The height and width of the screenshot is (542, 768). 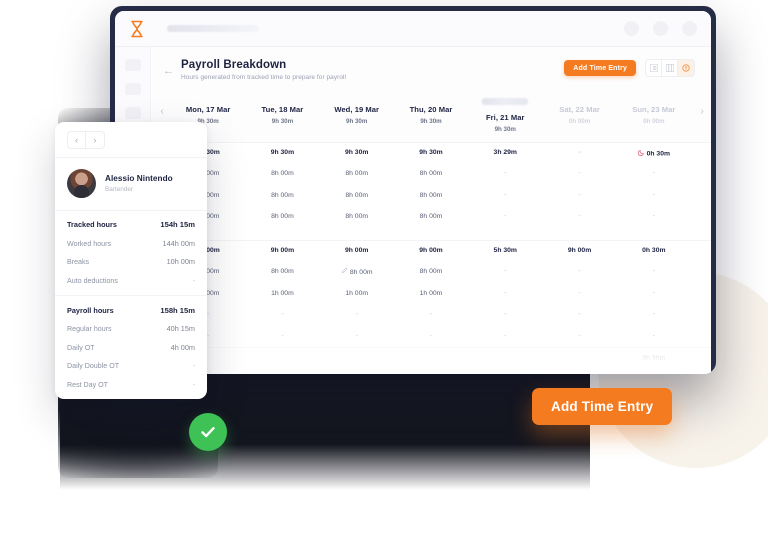 I want to click on chevron-right-icon: ›, so click(x=702, y=111).